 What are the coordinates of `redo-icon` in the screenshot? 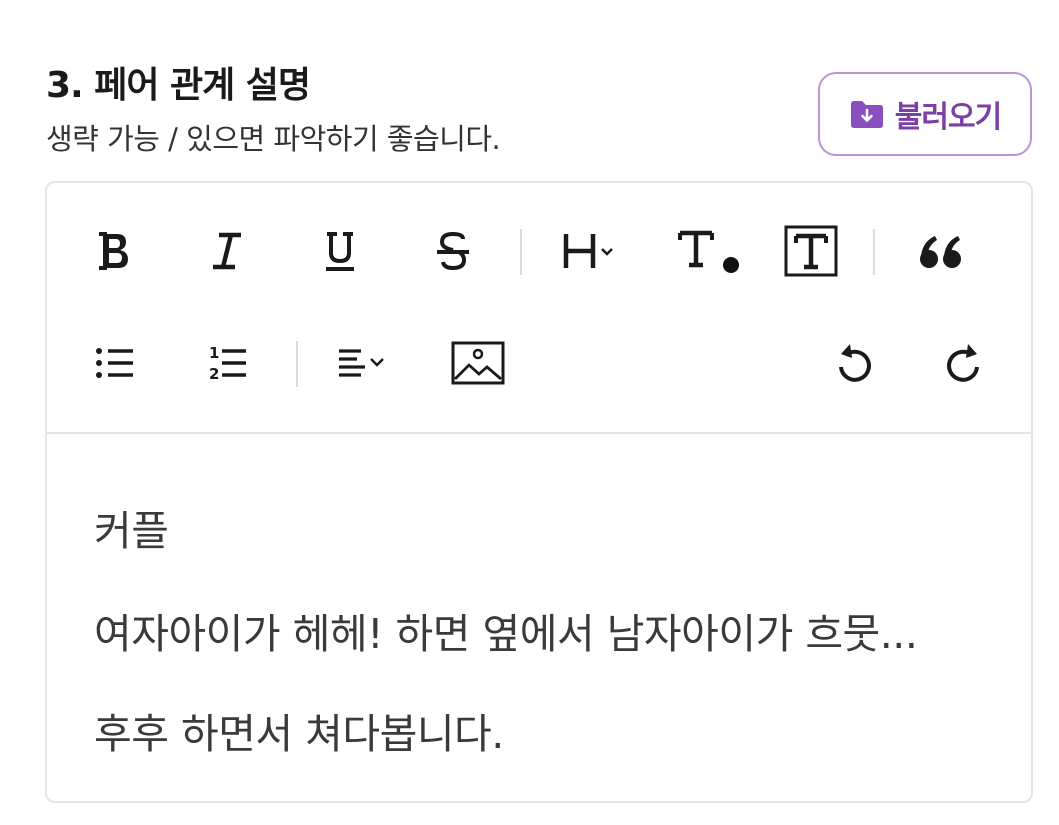 It's located at (963, 363).